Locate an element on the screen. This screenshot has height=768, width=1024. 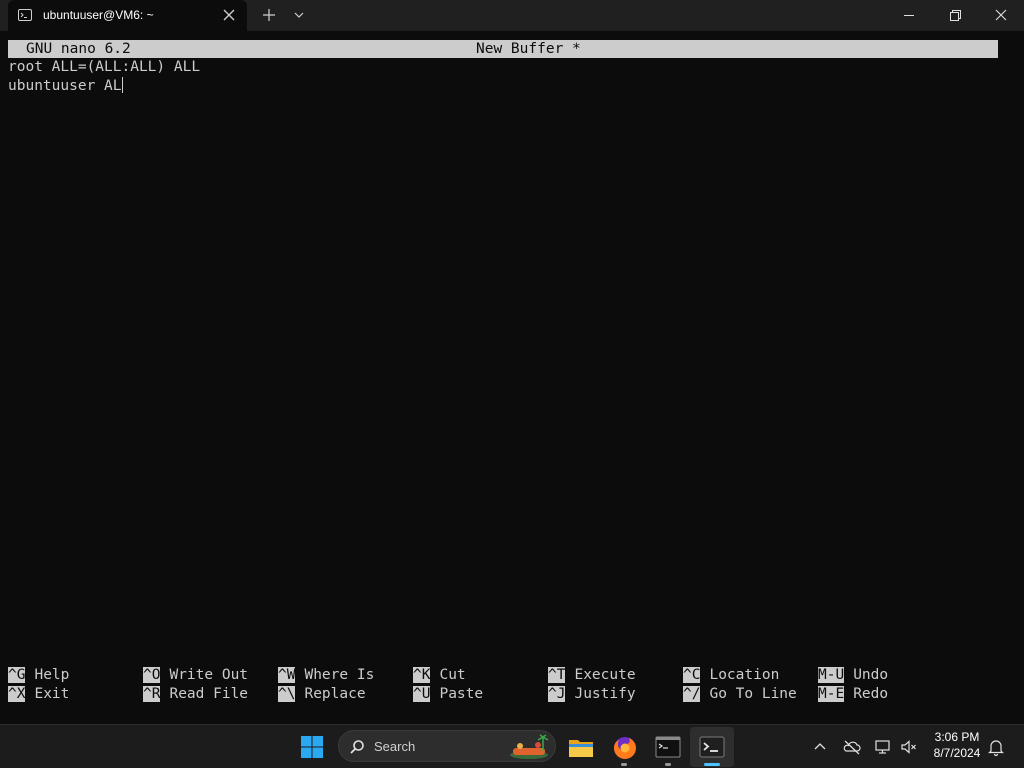
shortcut-label: Location is located at coordinates (744, 675).